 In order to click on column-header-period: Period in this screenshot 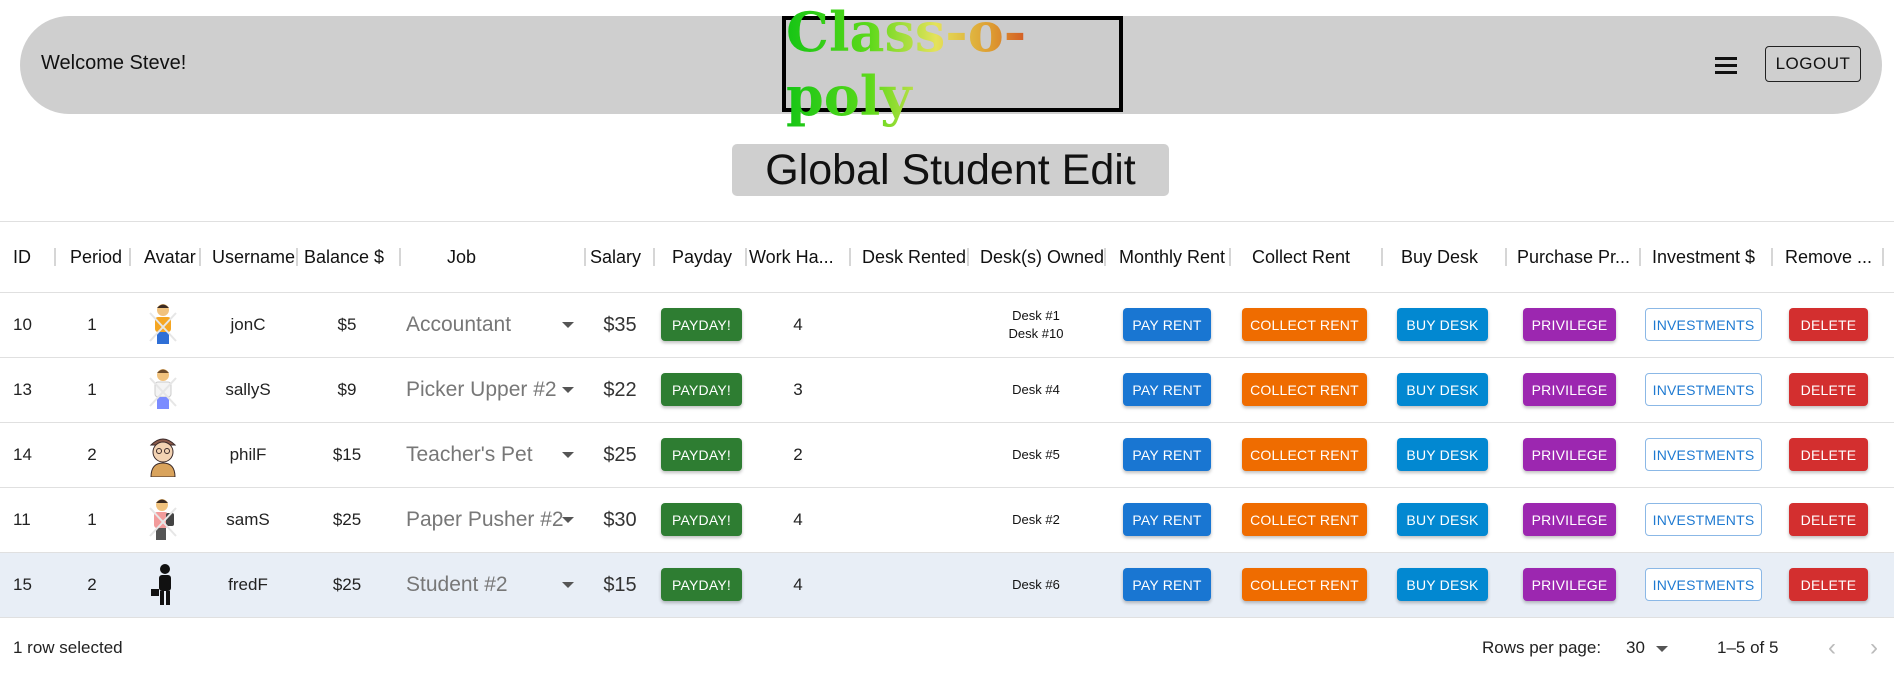, I will do `click(96, 257)`.